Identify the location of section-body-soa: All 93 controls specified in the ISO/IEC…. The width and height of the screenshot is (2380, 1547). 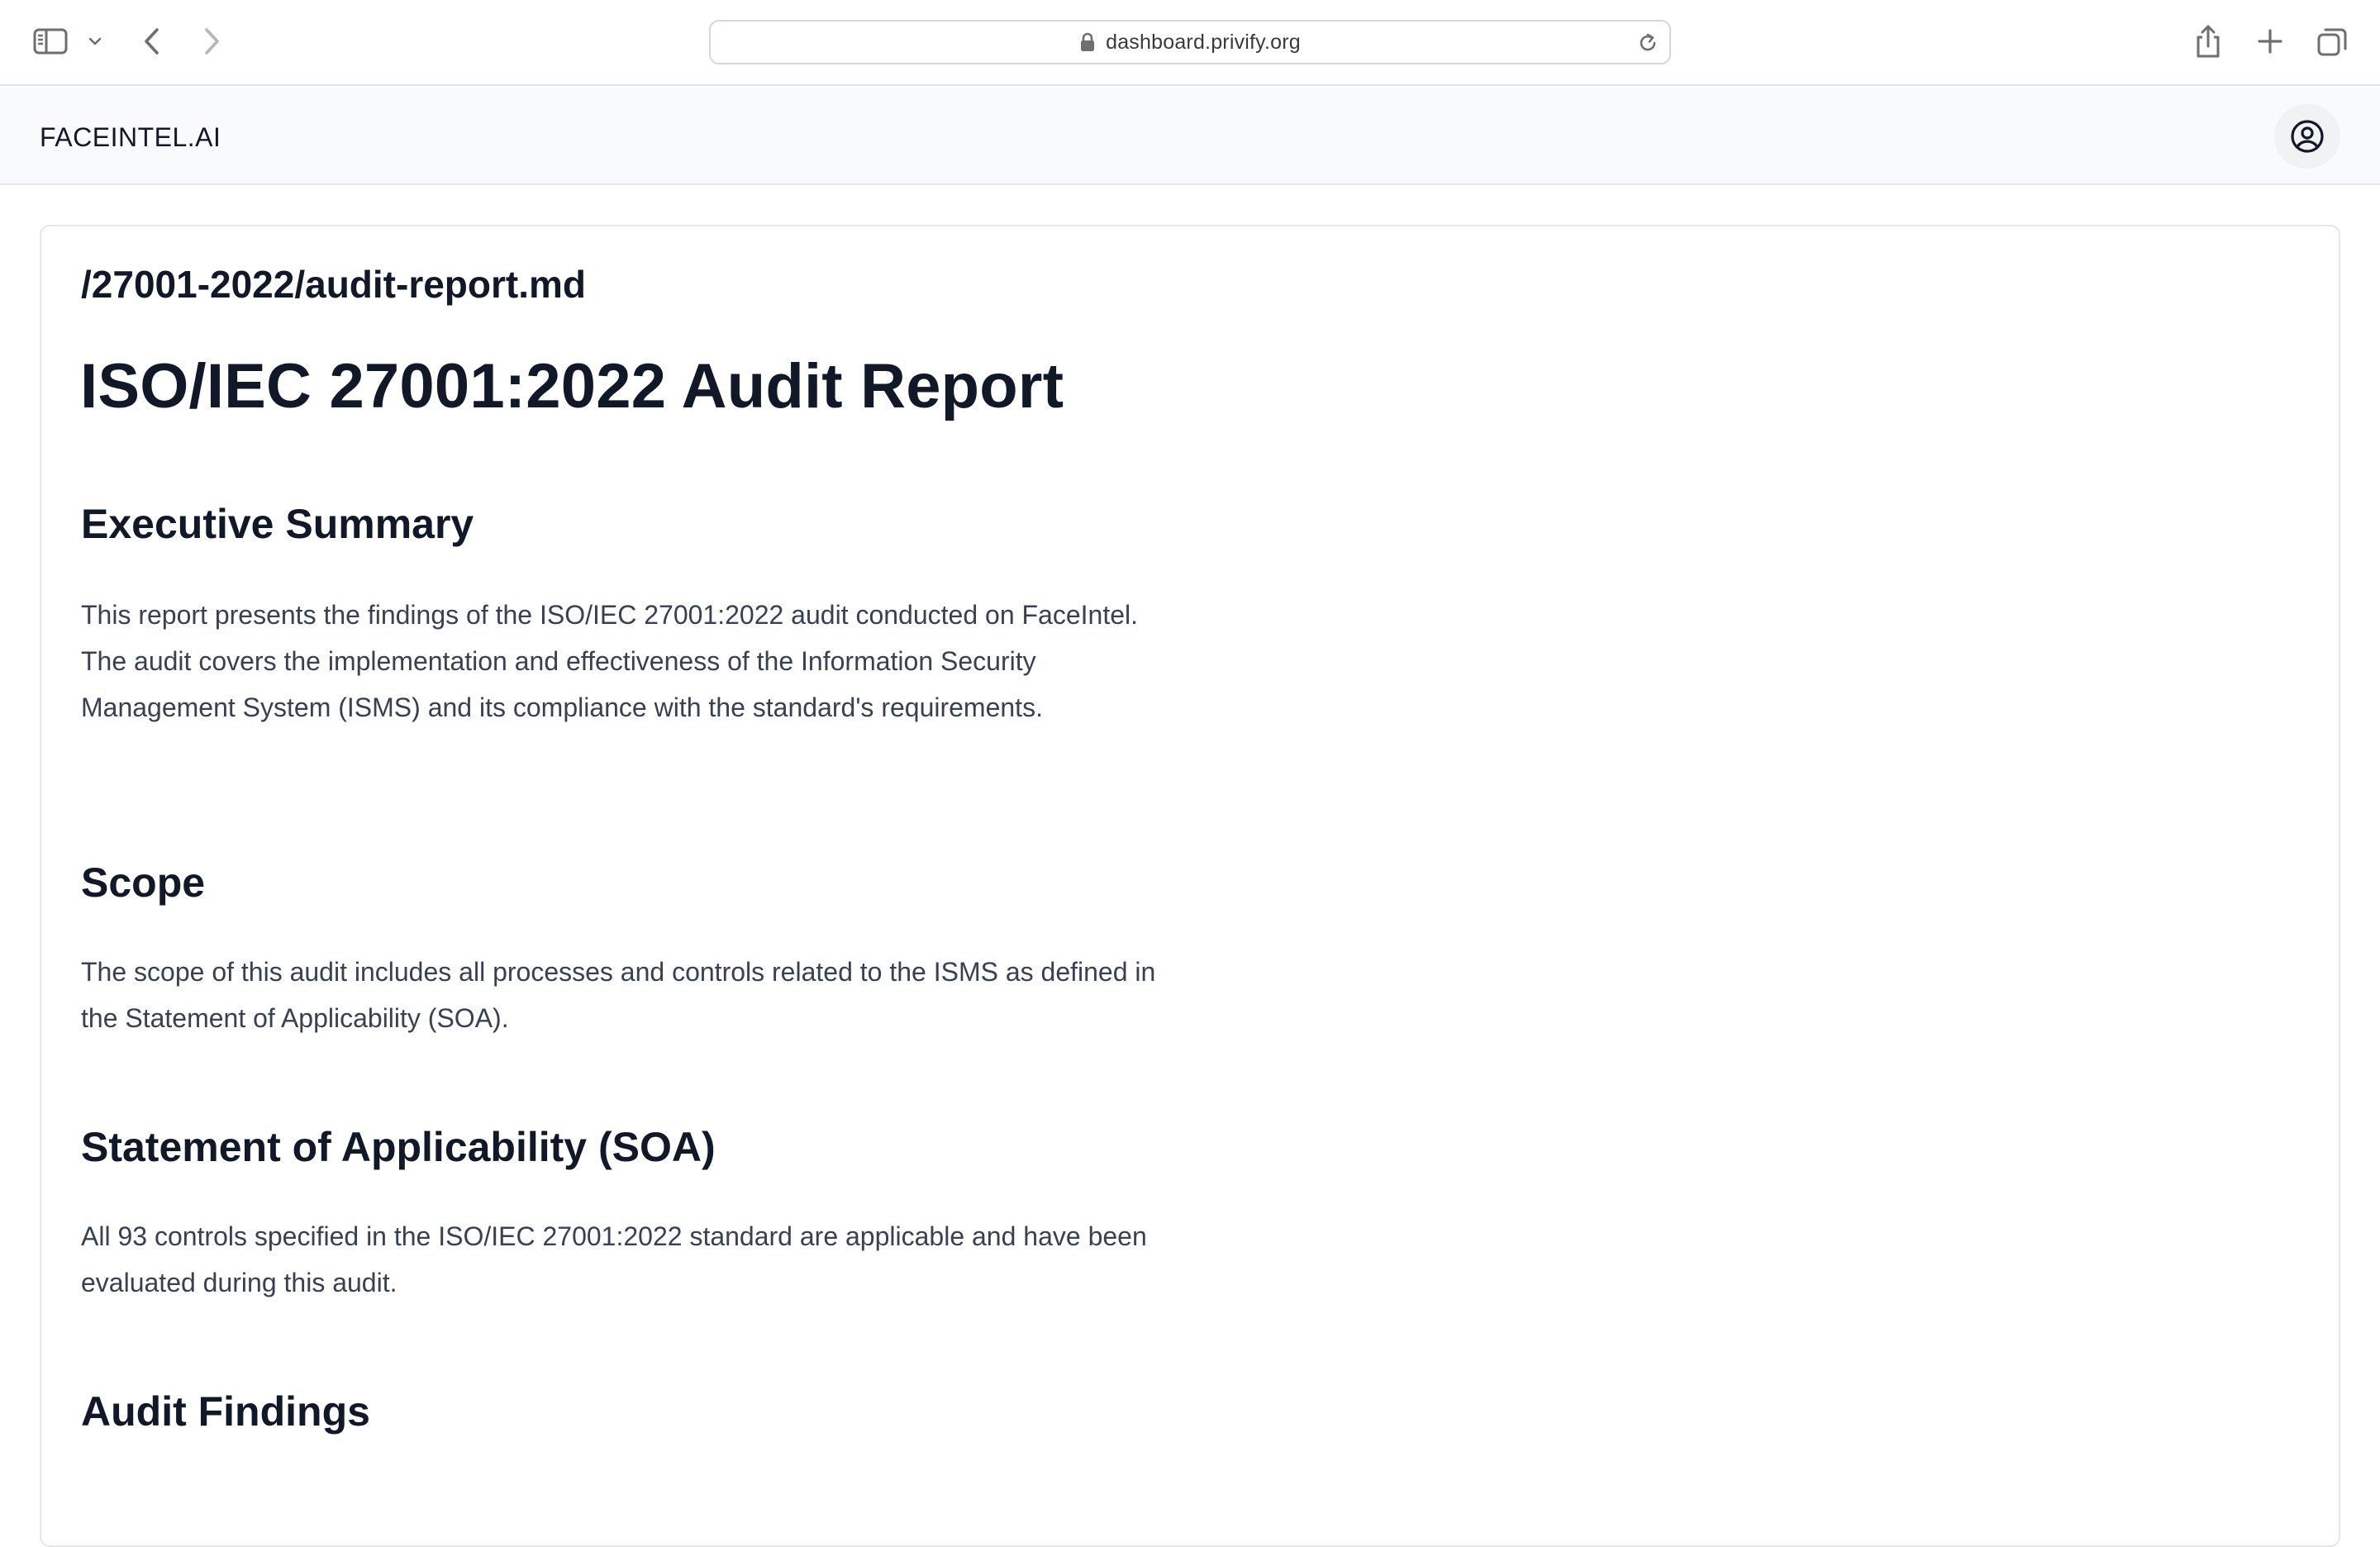
(614, 1259).